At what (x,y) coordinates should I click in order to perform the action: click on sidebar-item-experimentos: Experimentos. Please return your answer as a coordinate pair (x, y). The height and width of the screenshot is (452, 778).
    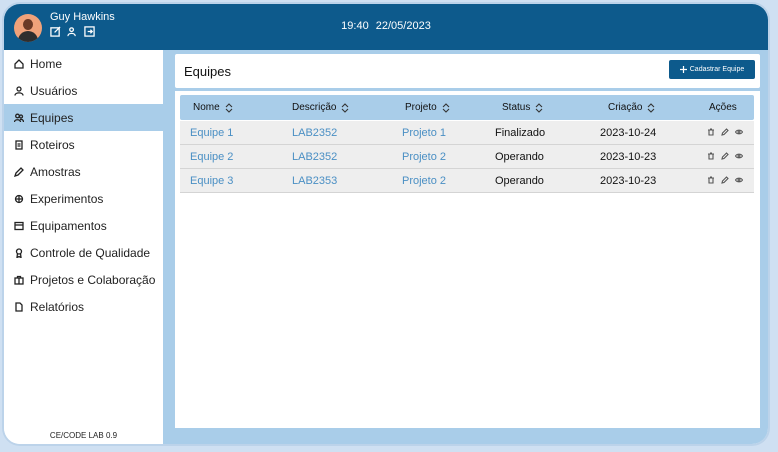
    Looking at the image, I should click on (83, 198).